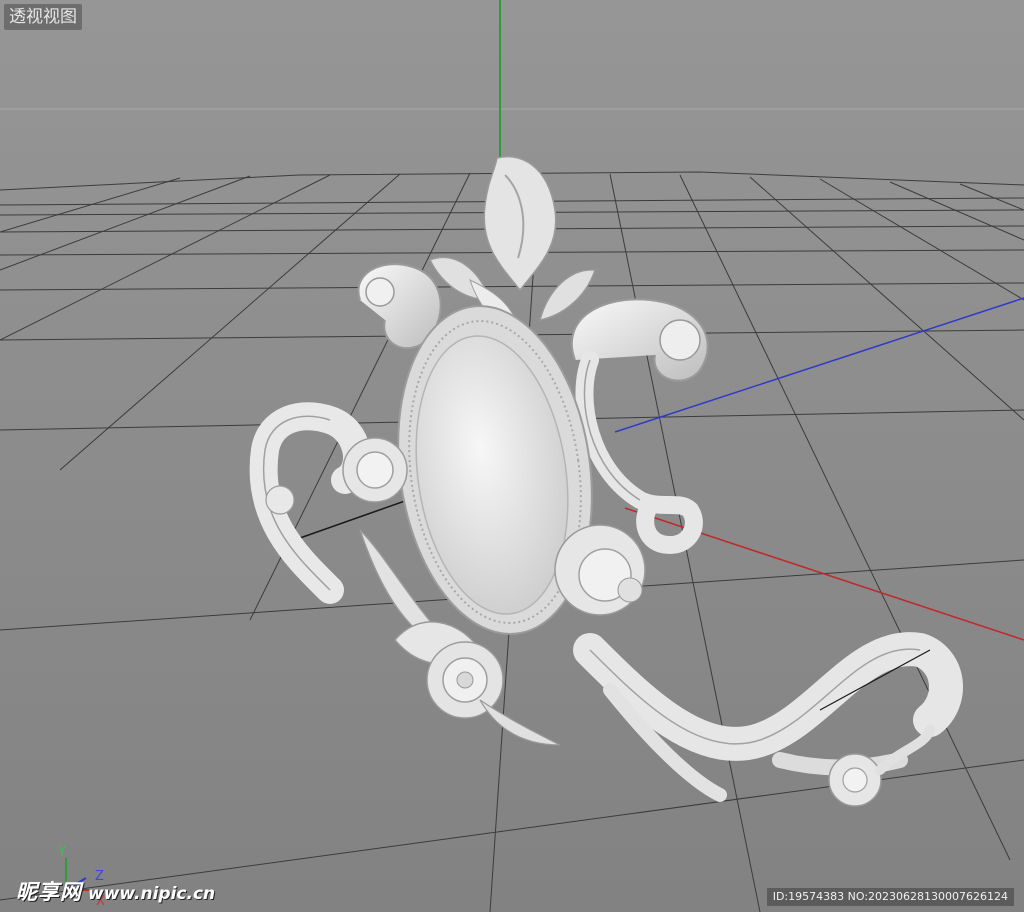  Describe the element at coordinates (61, 852) in the screenshot. I see `axis-gizmo-y-label: Y` at that location.